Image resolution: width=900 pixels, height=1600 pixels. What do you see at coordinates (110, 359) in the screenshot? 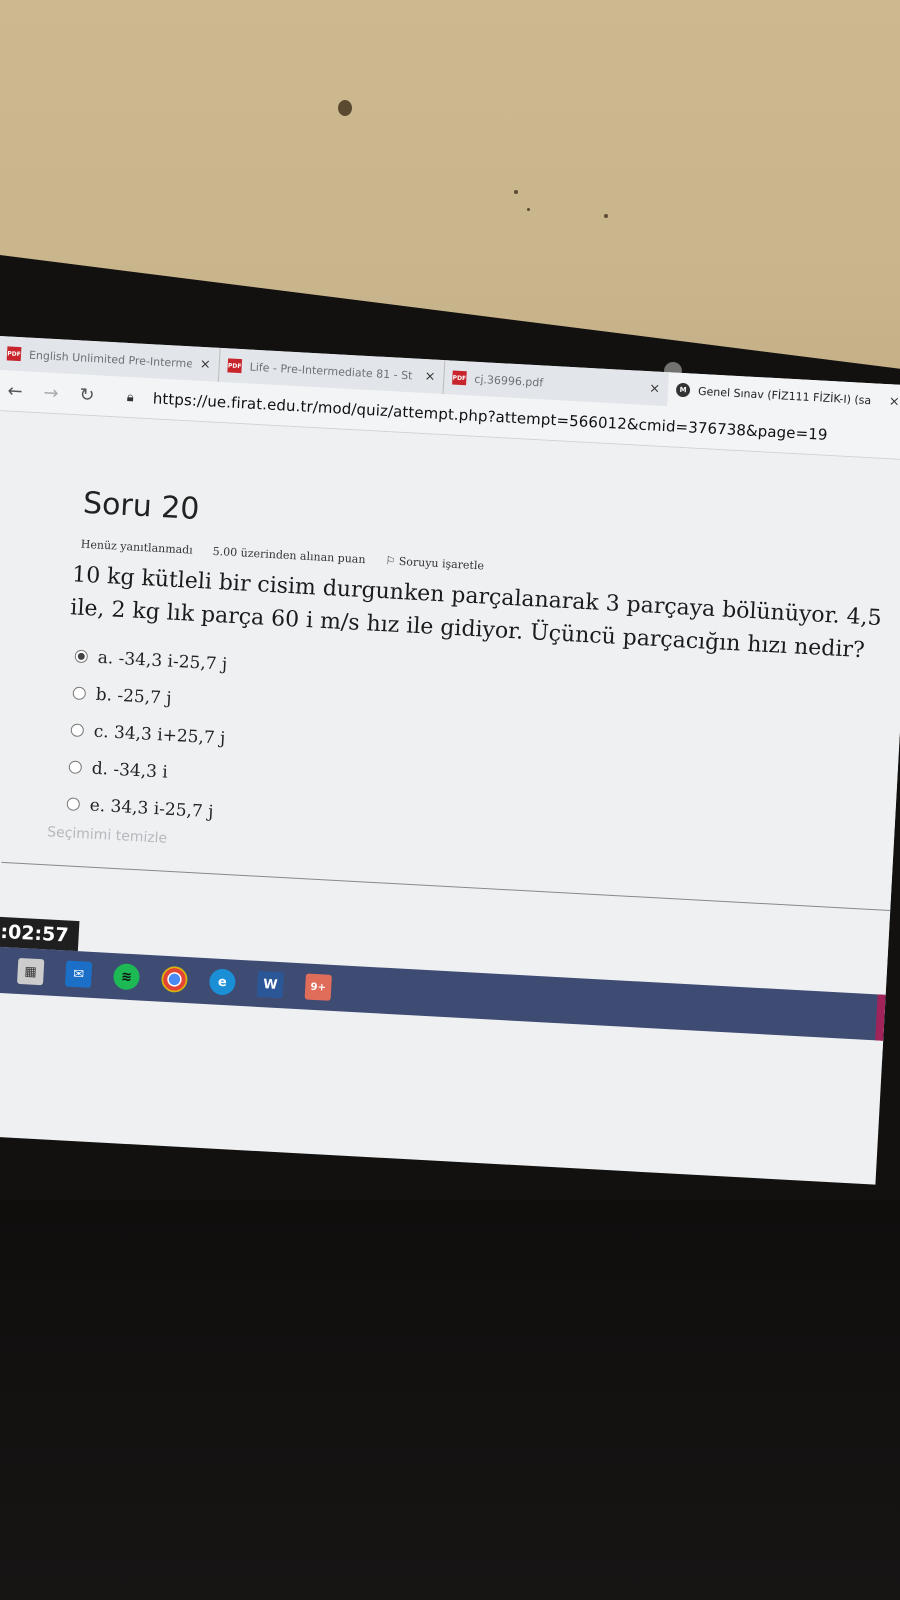
I see `tab-title: English Unlimited Pre-Interme` at bounding box center [110, 359].